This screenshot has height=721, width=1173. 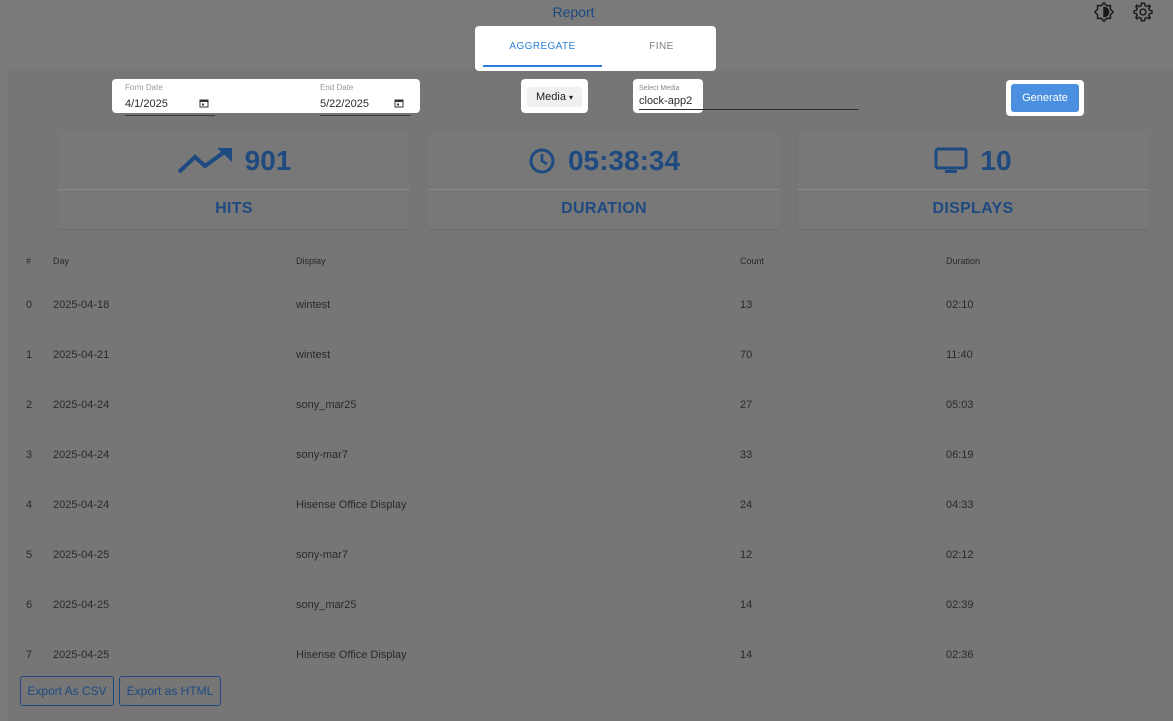 I want to click on generate-card: Generate, so click(x=1045, y=98).